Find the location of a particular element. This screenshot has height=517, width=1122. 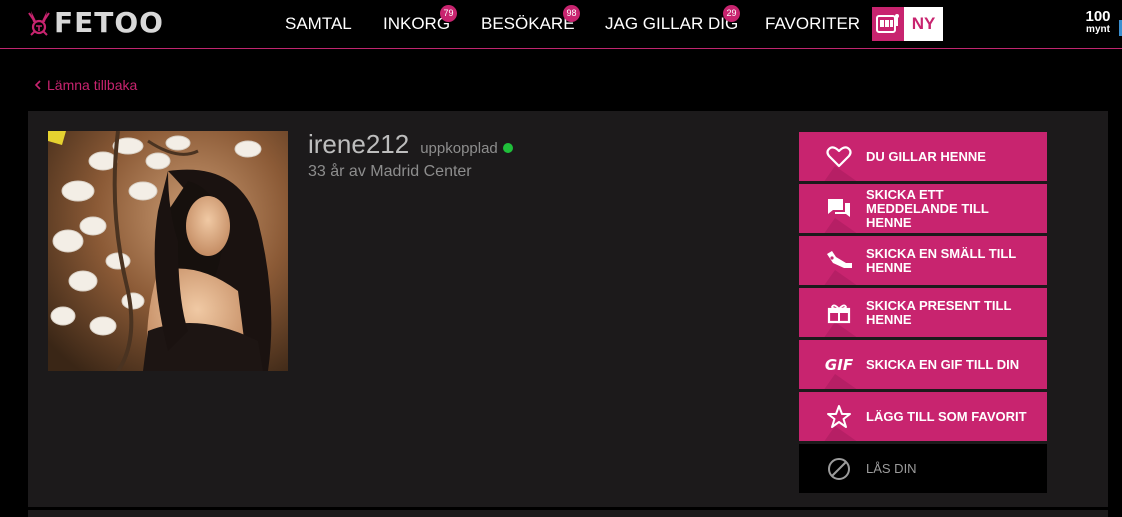

bunny-logo-icon is located at coordinates (39, 23).